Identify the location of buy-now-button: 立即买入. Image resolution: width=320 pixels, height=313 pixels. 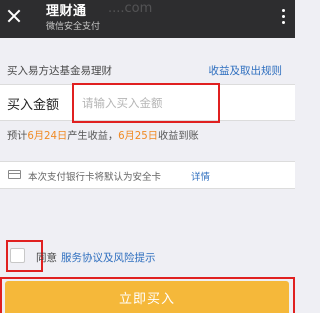
(147, 297).